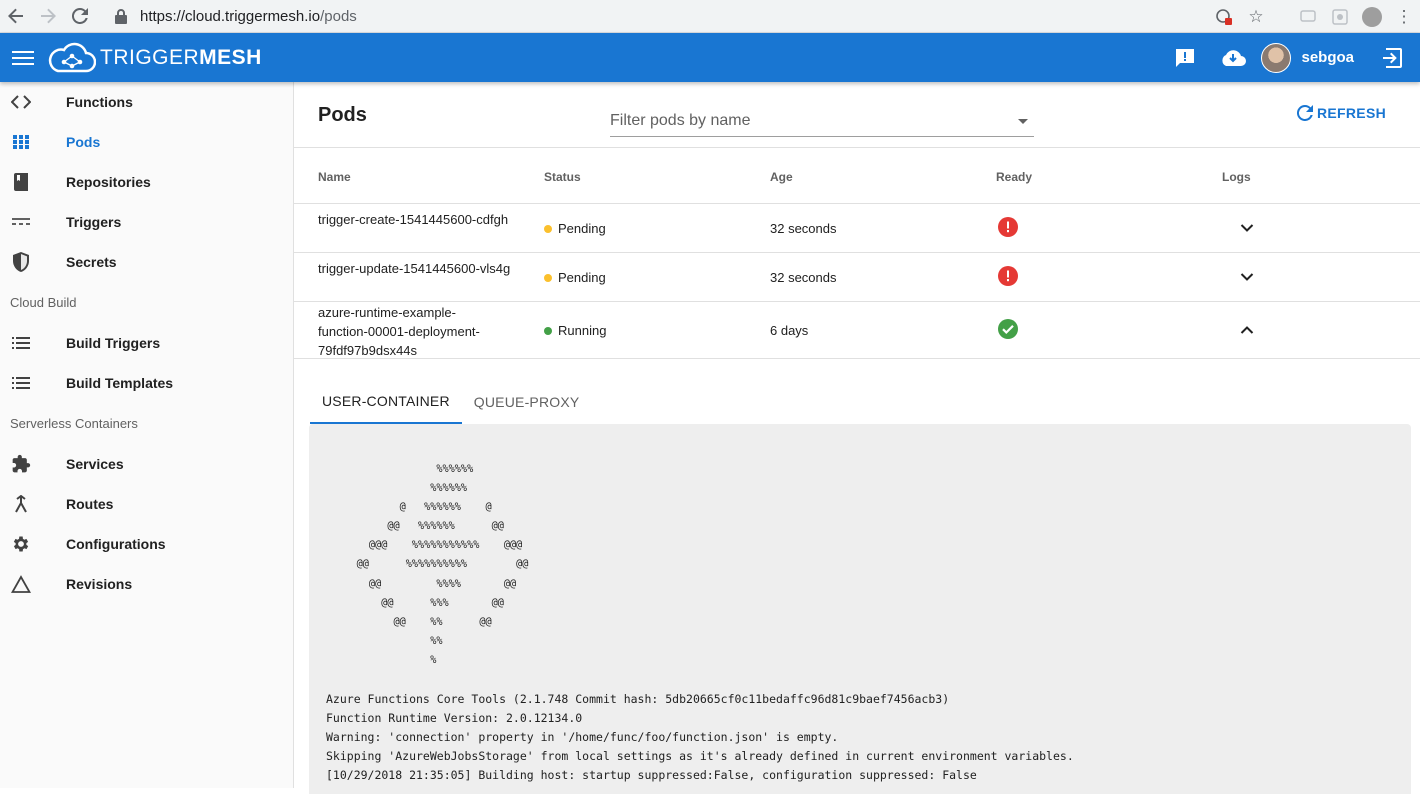 Image resolution: width=1420 pixels, height=794 pixels. What do you see at coordinates (99, 102) in the screenshot?
I see `sidebar-item-label: Functions` at bounding box center [99, 102].